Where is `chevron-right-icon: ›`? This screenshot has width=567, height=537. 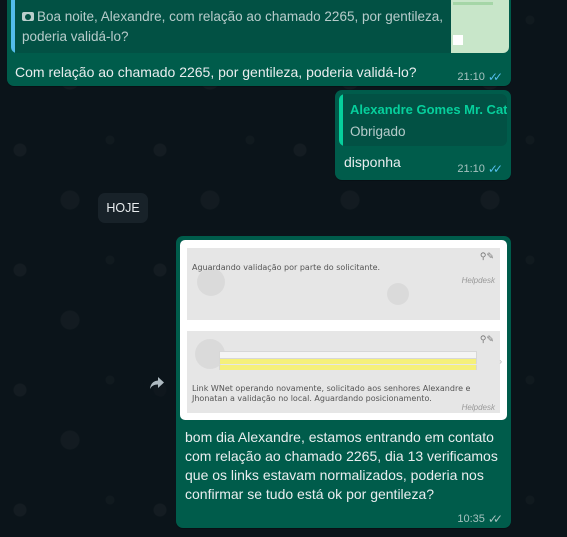
chevron-right-icon: › is located at coordinates (500, 361).